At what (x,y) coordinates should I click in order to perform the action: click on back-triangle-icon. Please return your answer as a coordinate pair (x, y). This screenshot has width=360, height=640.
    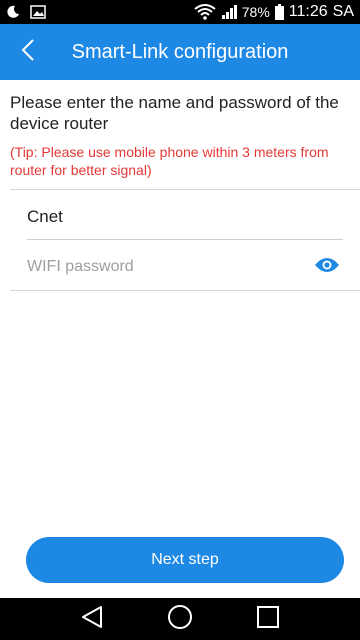
    Looking at the image, I should click on (92, 619).